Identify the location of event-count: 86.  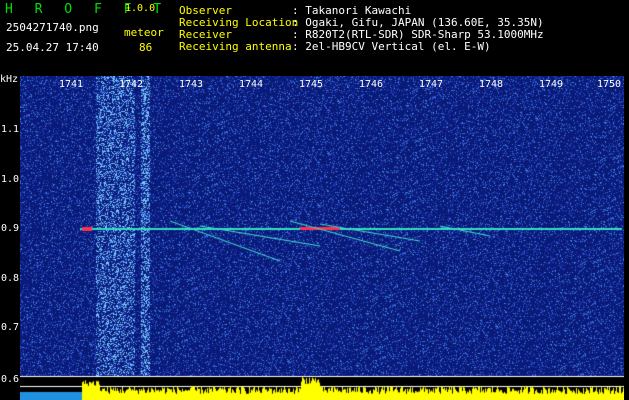
(146, 47).